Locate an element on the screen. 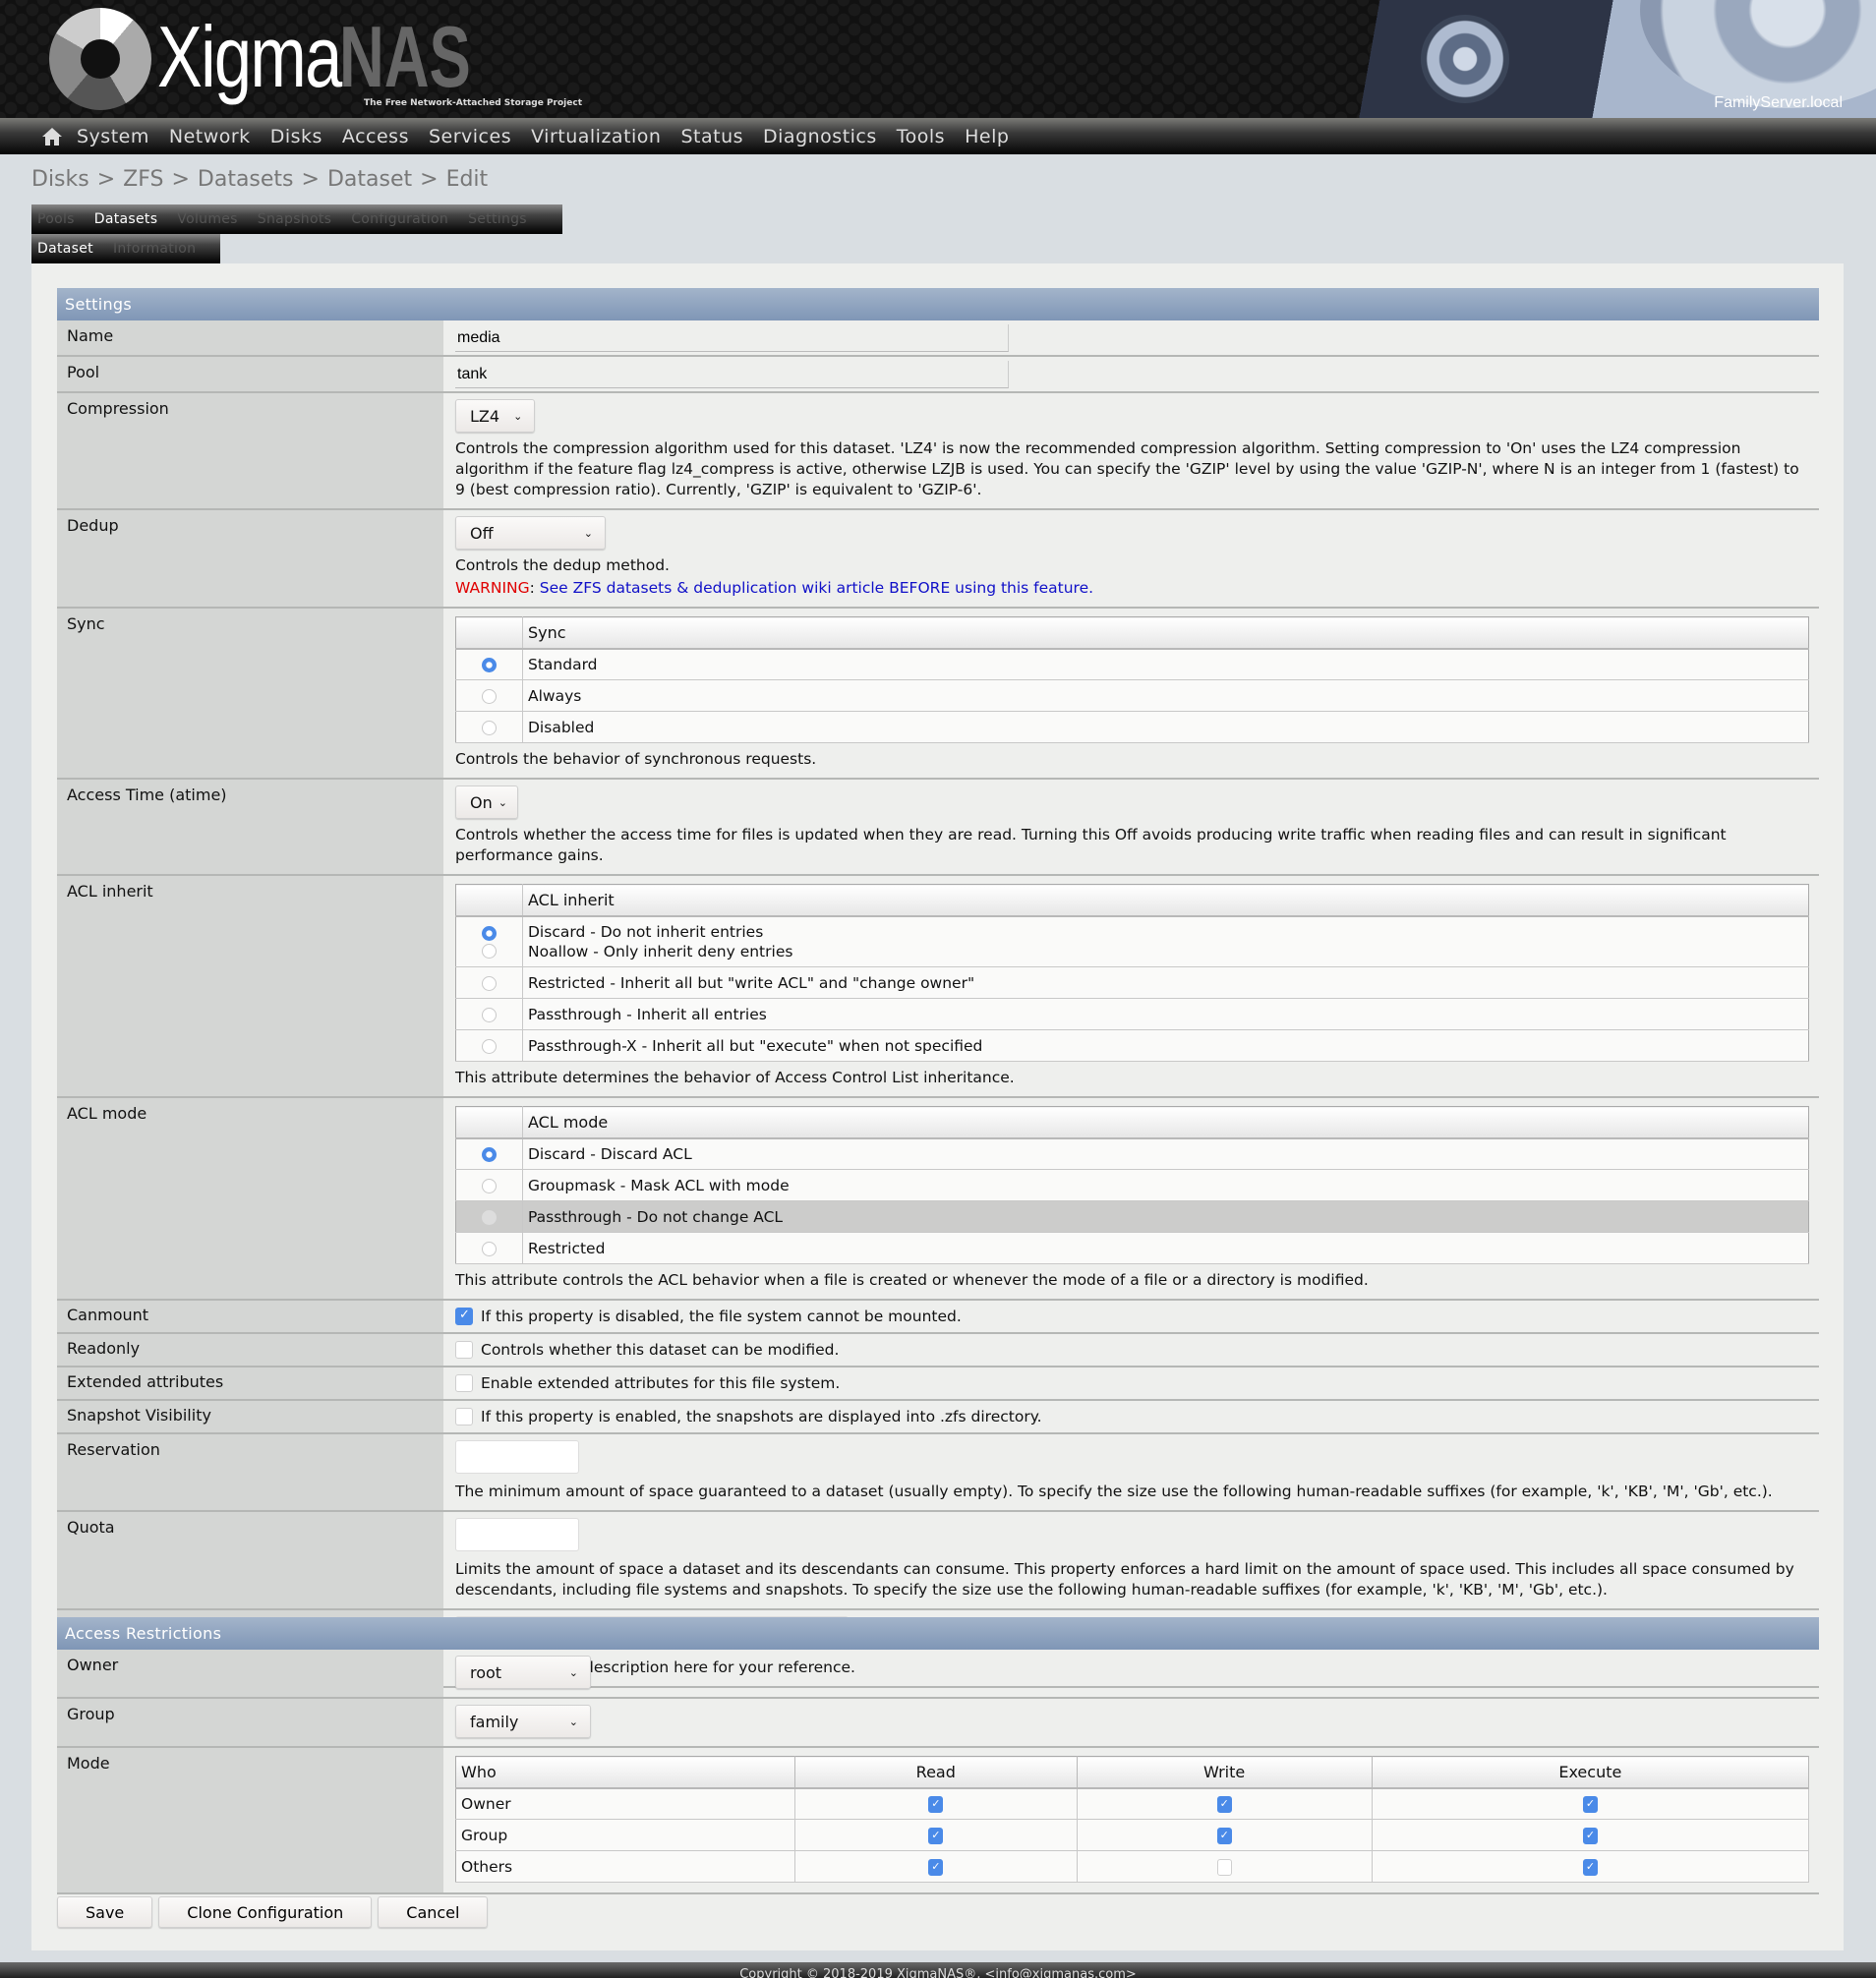  group-value: family is located at coordinates (494, 1721).